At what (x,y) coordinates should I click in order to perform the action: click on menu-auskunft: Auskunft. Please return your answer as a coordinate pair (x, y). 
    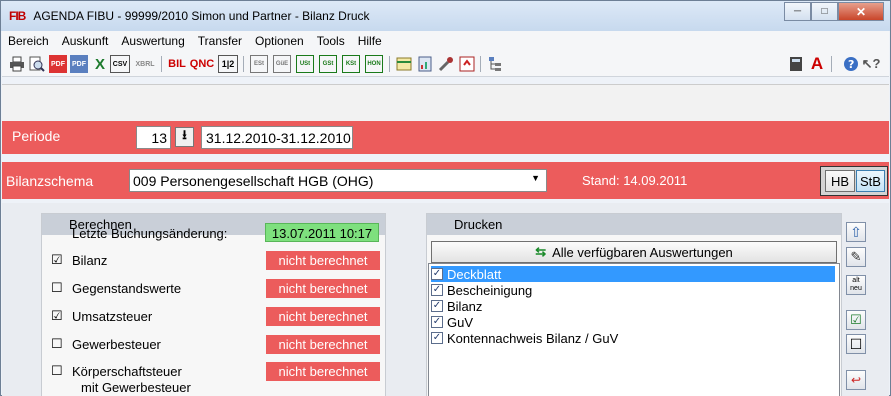
    Looking at the image, I should click on (85, 41).